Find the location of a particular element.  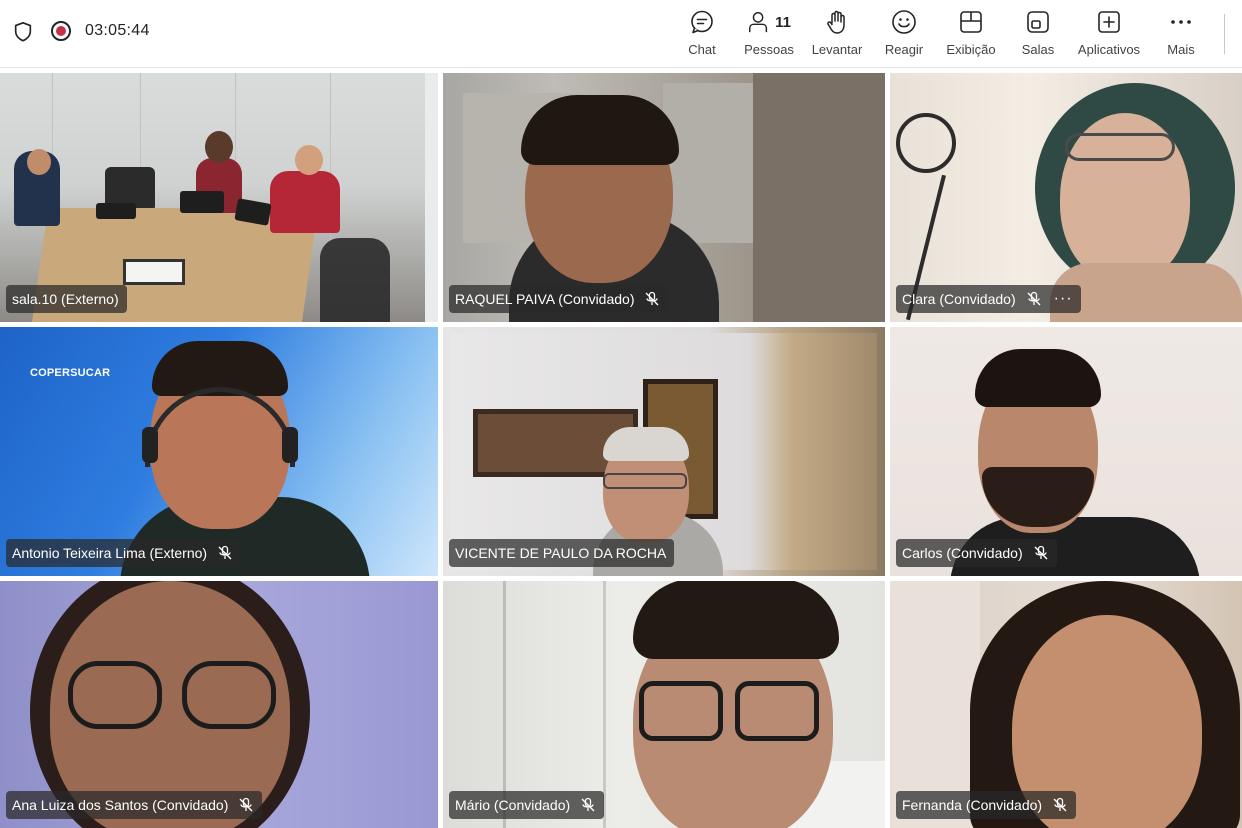

people-count: 11 is located at coordinates (783, 22).